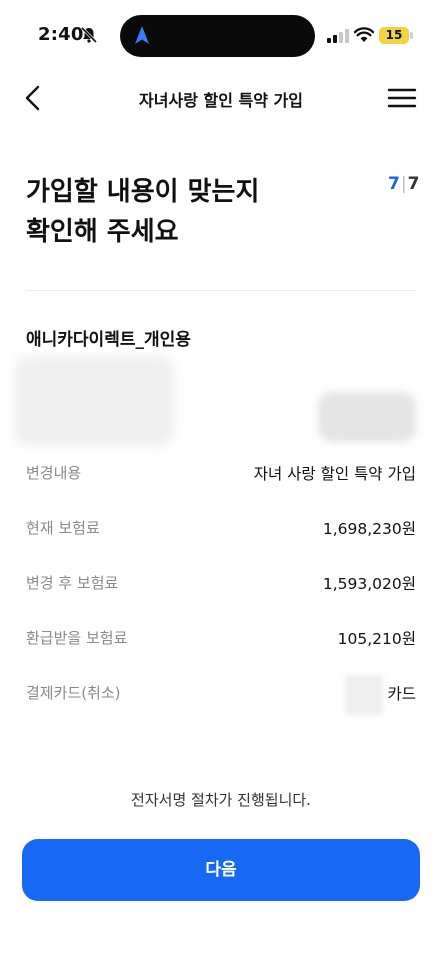 Image resolution: width=442 pixels, height=960 pixels. I want to click on detail-value: 105,210원, so click(376, 639).